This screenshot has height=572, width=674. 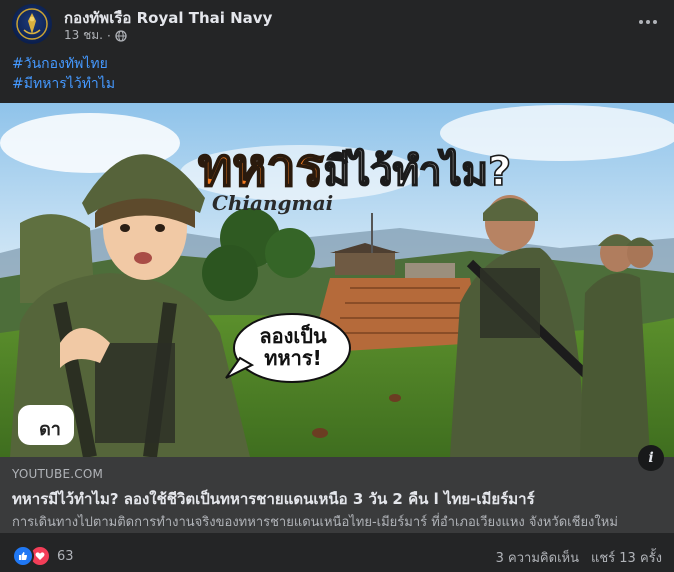 I want to click on more-options-button, so click(x=648, y=22).